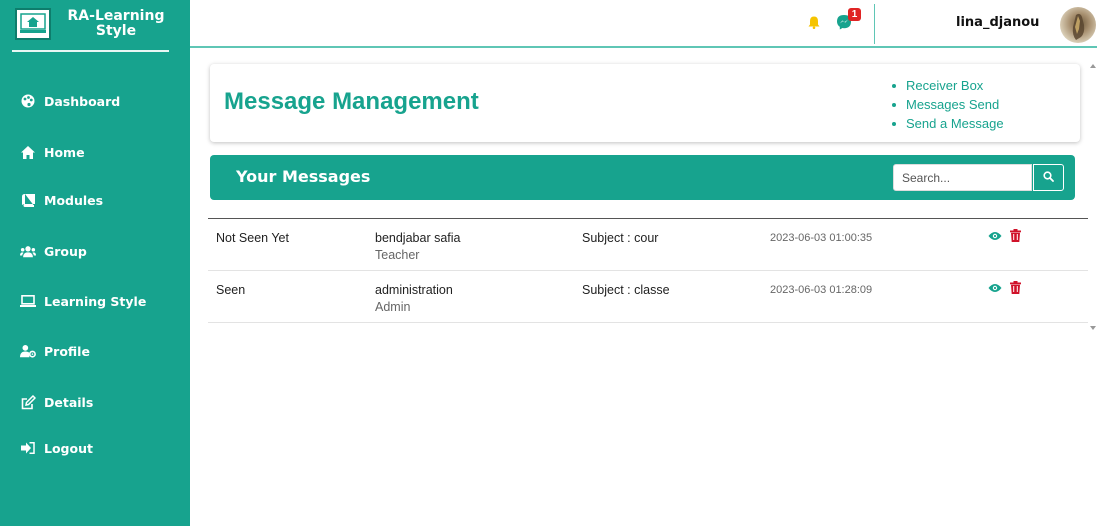 The image size is (1097, 526). I want to click on message-subject: Subject : classe, so click(626, 290).